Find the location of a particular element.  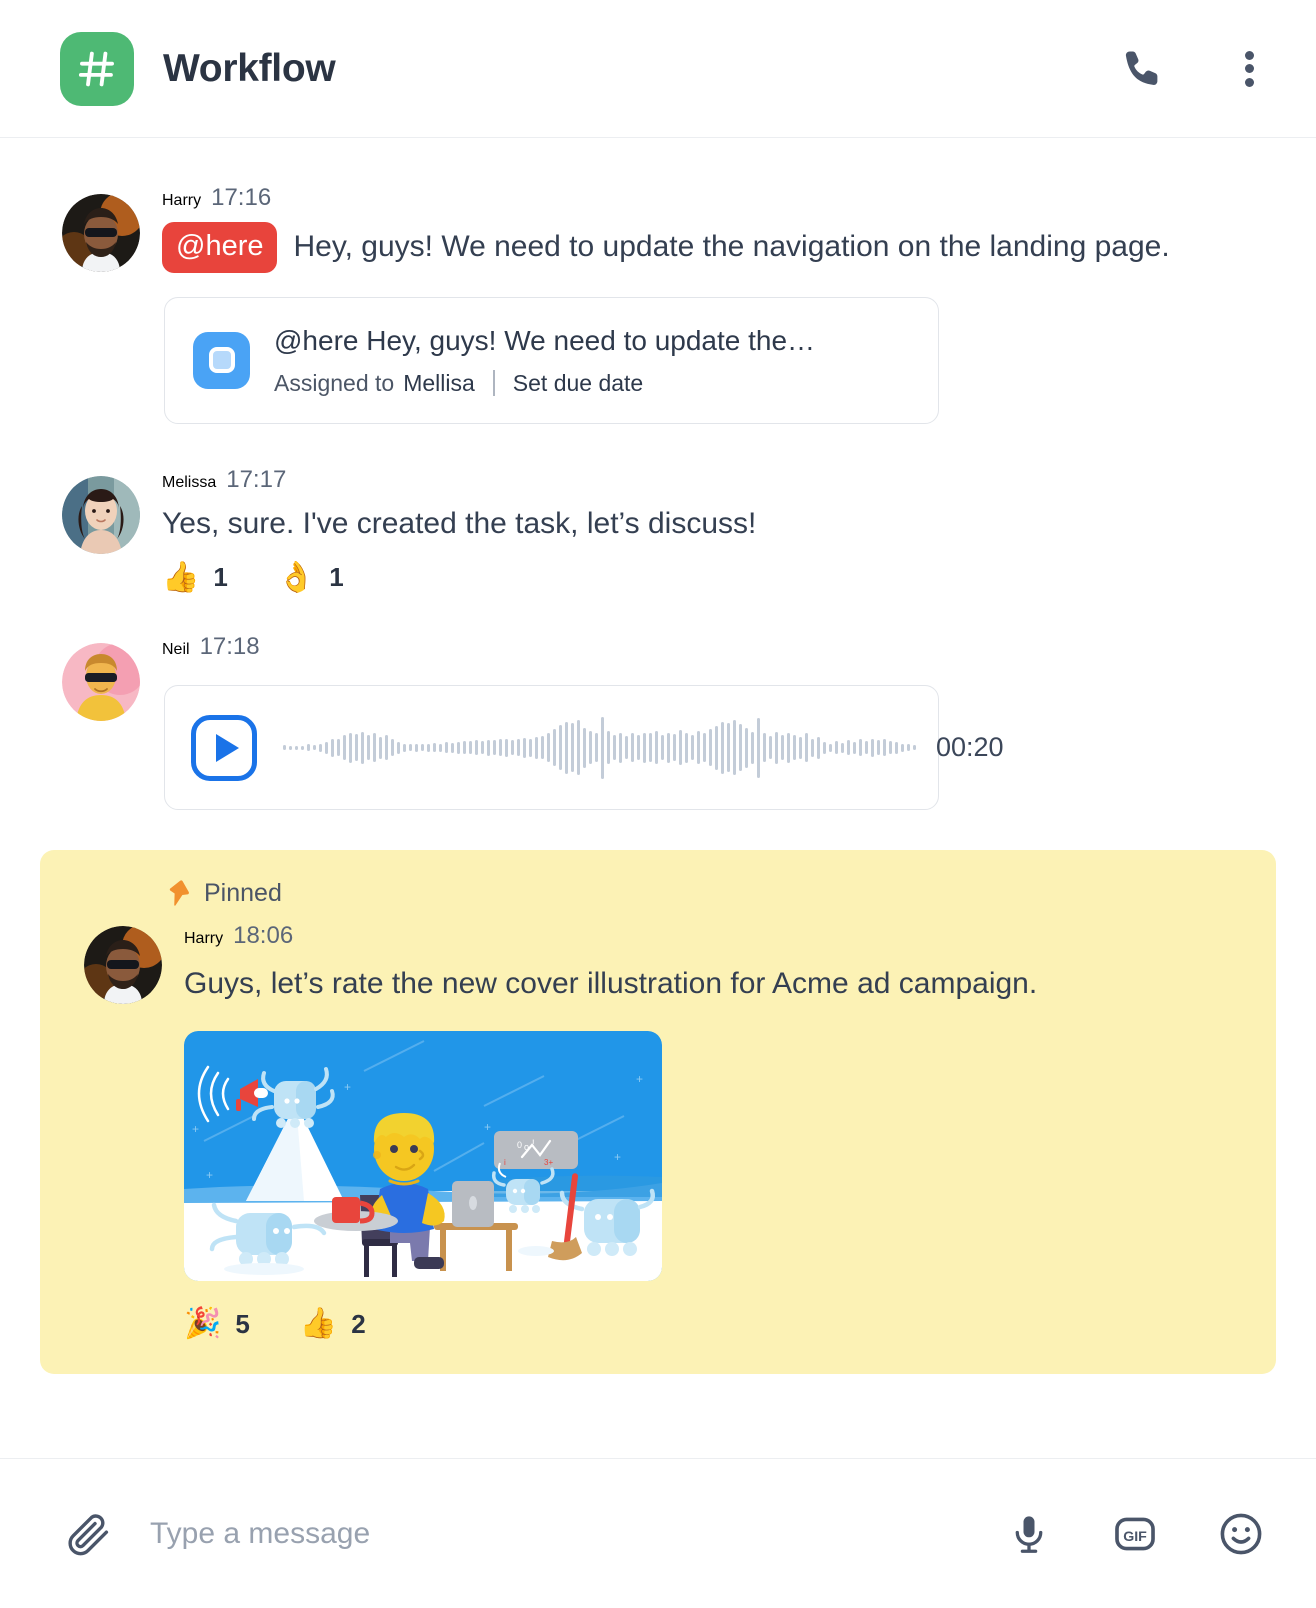

mention-badge: @here is located at coordinates (220, 248).